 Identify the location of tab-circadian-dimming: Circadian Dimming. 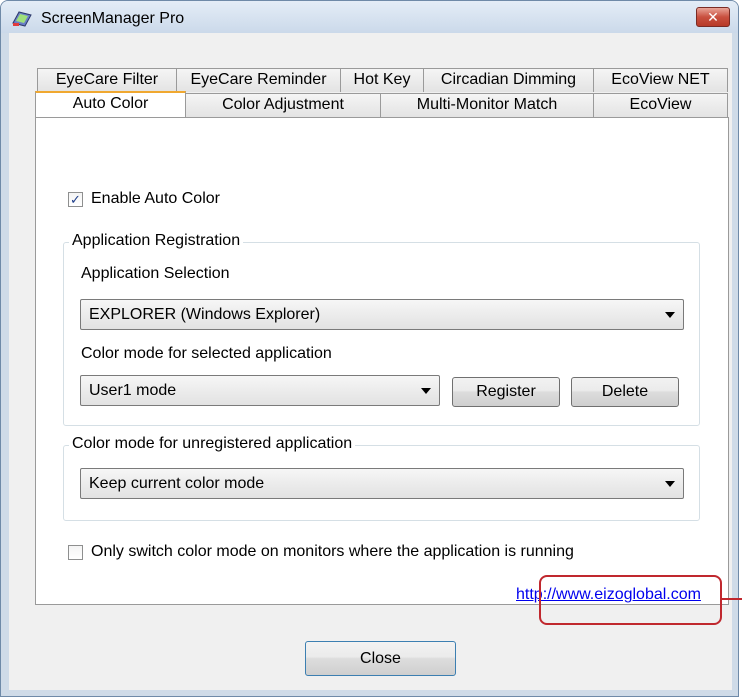
(508, 80).